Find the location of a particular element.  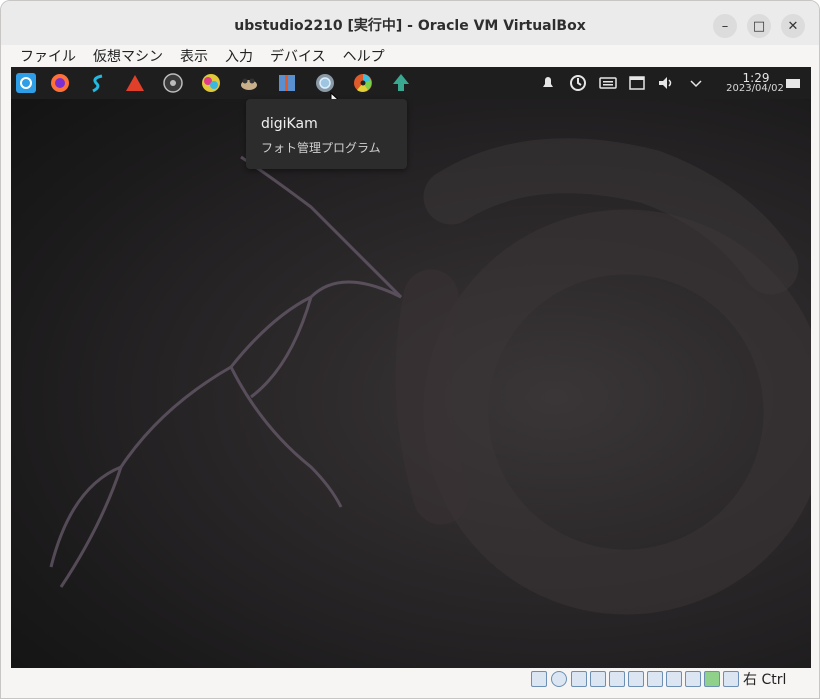

firefox-button is located at coordinates (60, 83).